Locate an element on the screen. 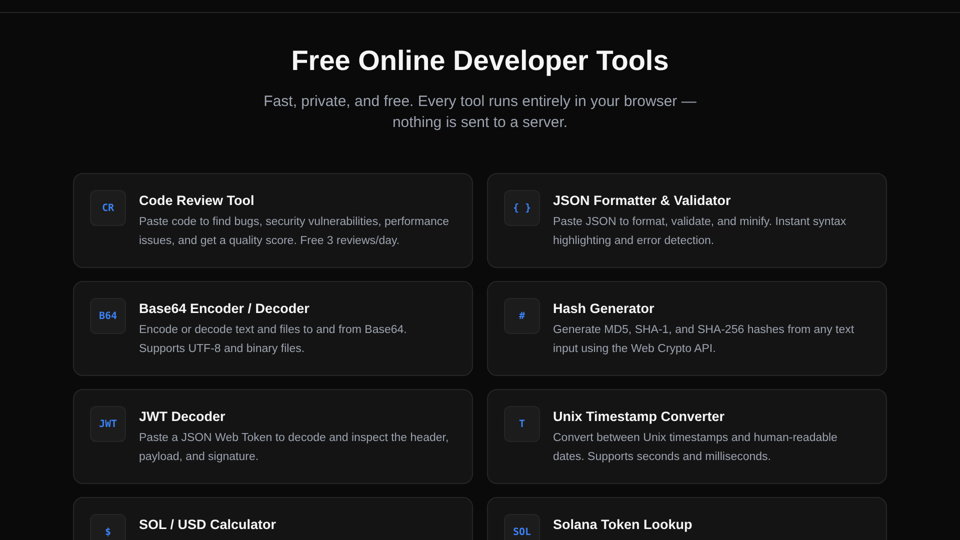 The image size is (960, 540). tool-description: Paste code to find bugs, security vulnerabilities, performance issues, and get a quality score. Free 3 reviews/day. is located at coordinates (294, 232).